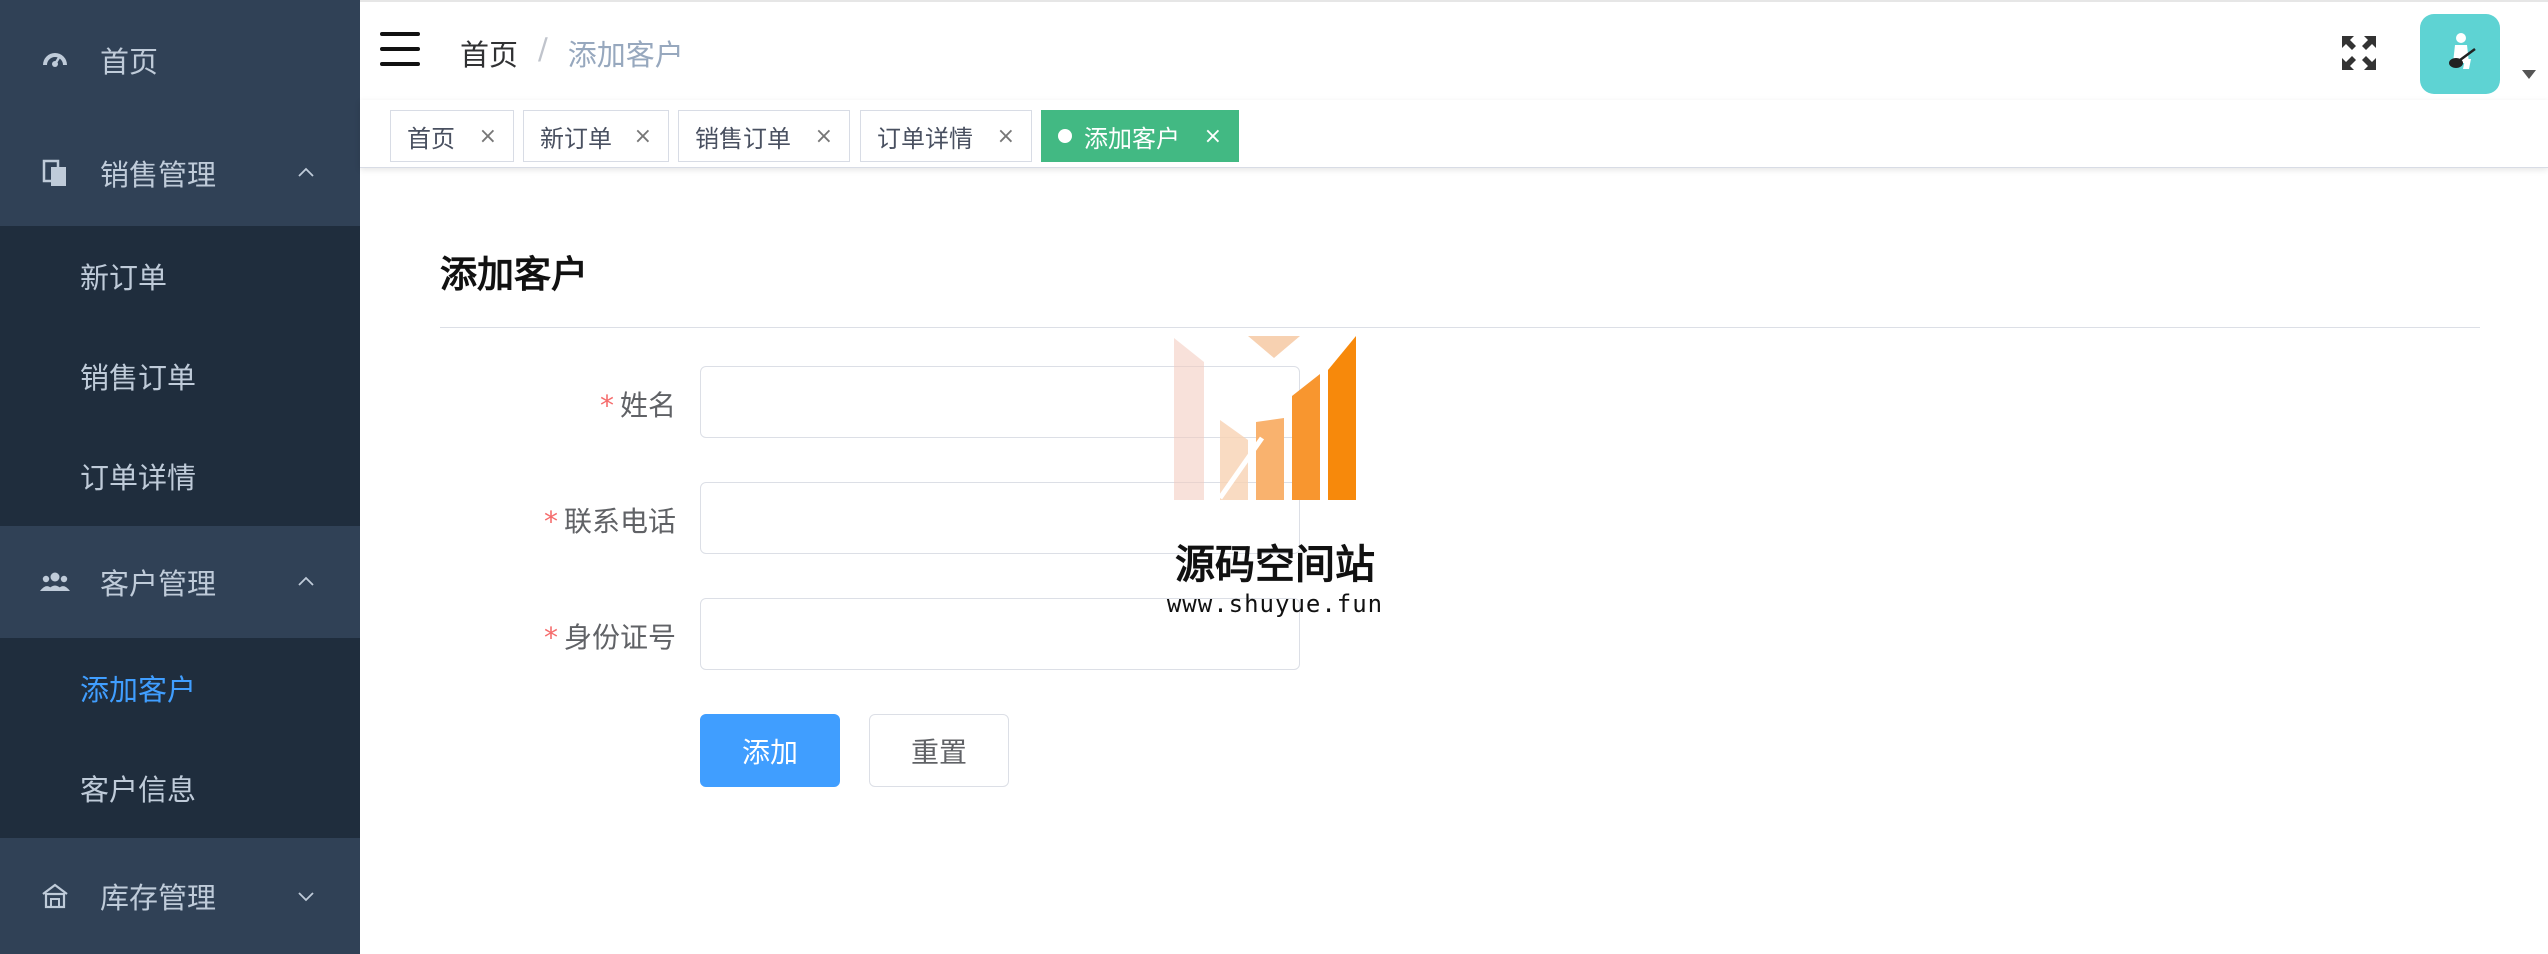  I want to click on sidebar-item-order-details: 订单详情, so click(180, 476).